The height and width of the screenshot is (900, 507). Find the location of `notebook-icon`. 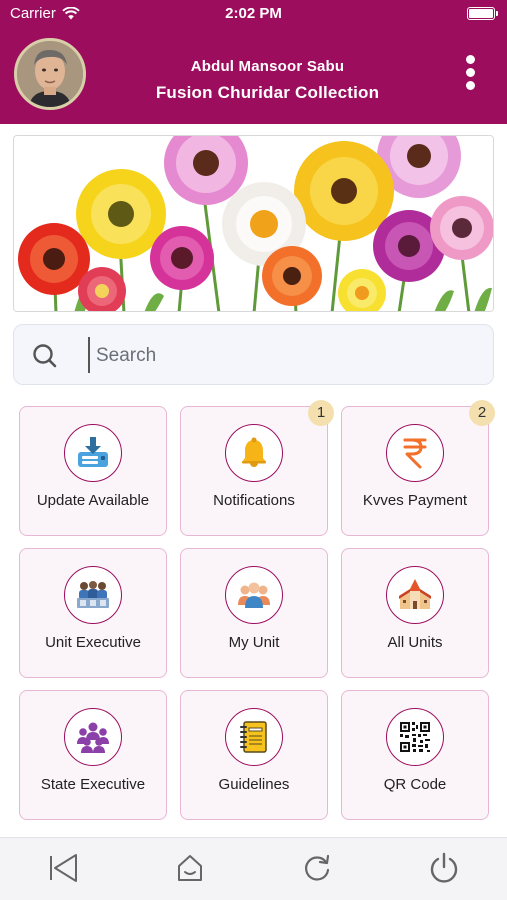

notebook-icon is located at coordinates (254, 737).